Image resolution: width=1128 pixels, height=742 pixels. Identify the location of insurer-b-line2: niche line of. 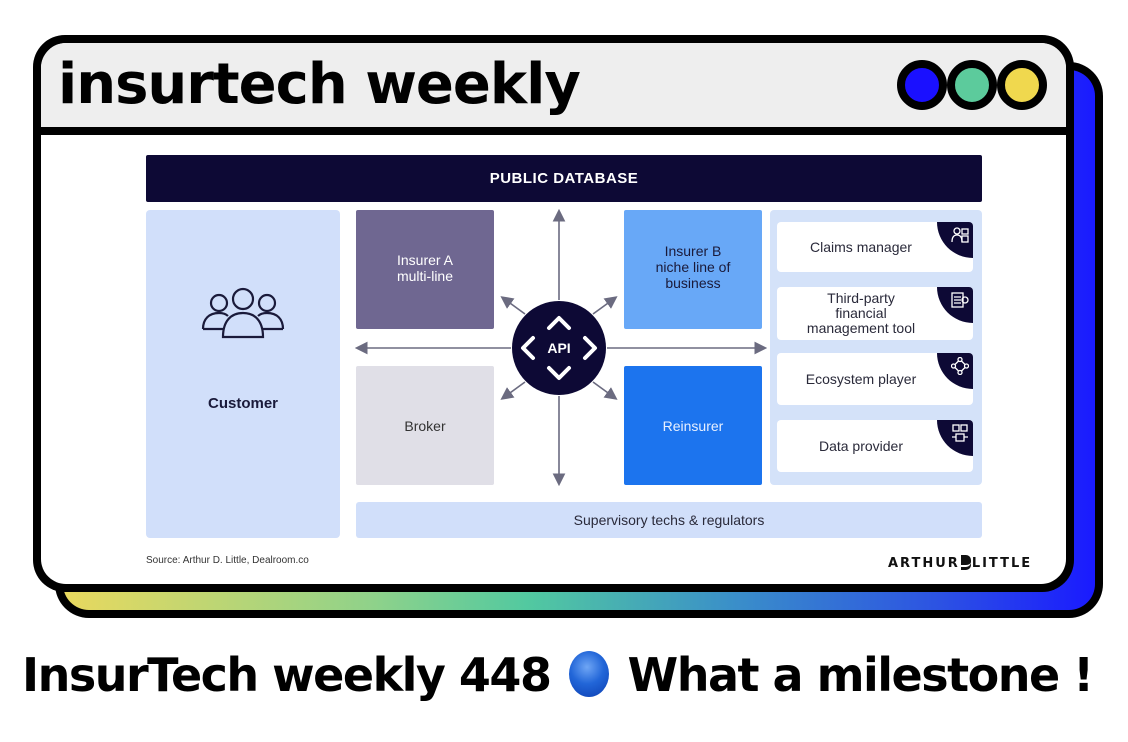
(693, 267).